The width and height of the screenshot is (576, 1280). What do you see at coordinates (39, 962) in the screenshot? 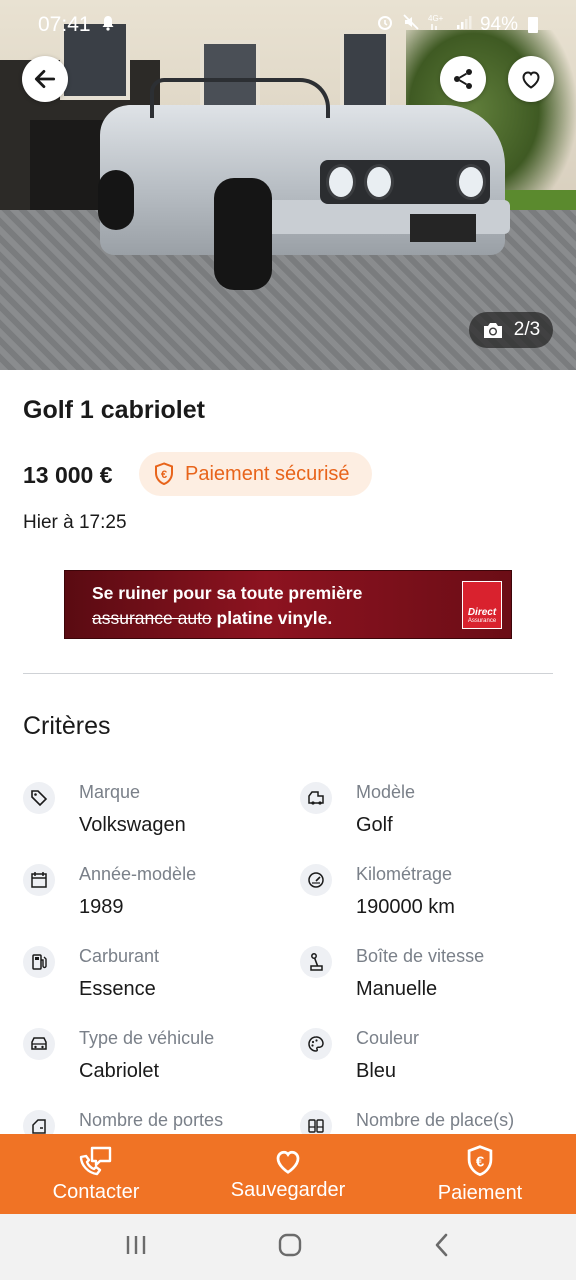
I see `fuel-pump-icon` at bounding box center [39, 962].